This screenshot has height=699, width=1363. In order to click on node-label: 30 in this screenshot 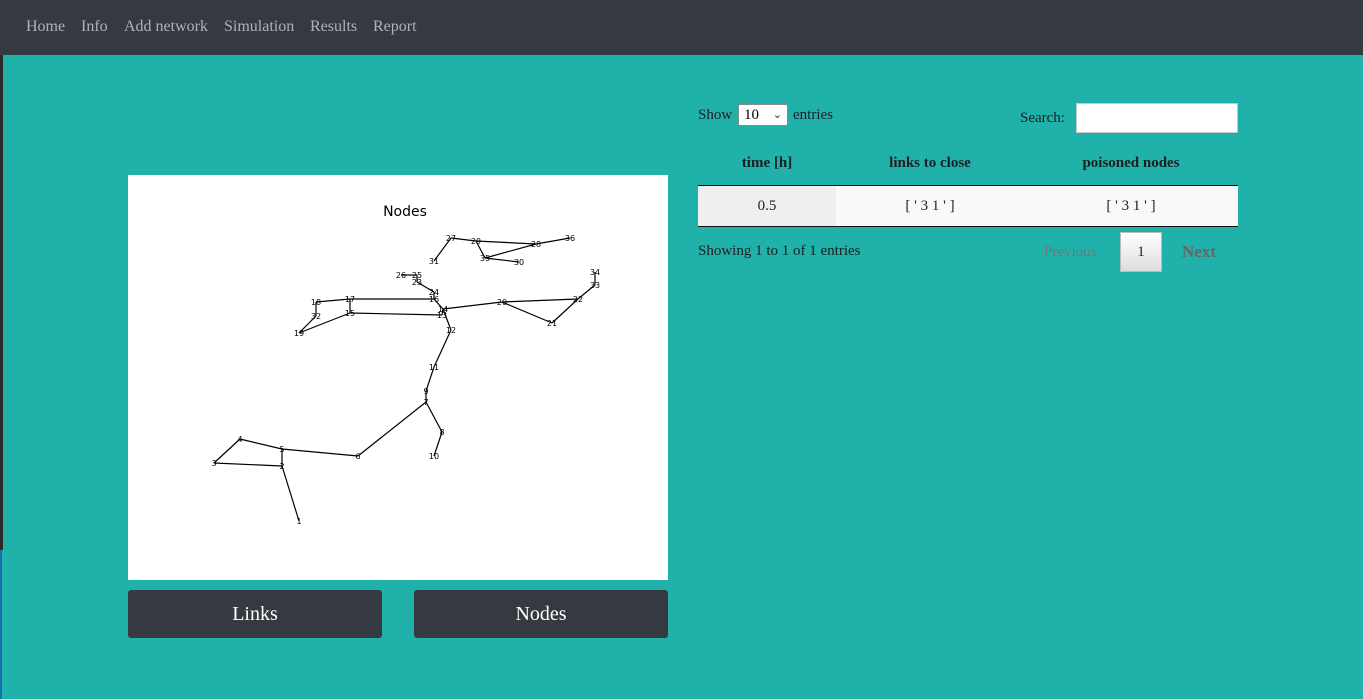, I will do `click(519, 262)`.